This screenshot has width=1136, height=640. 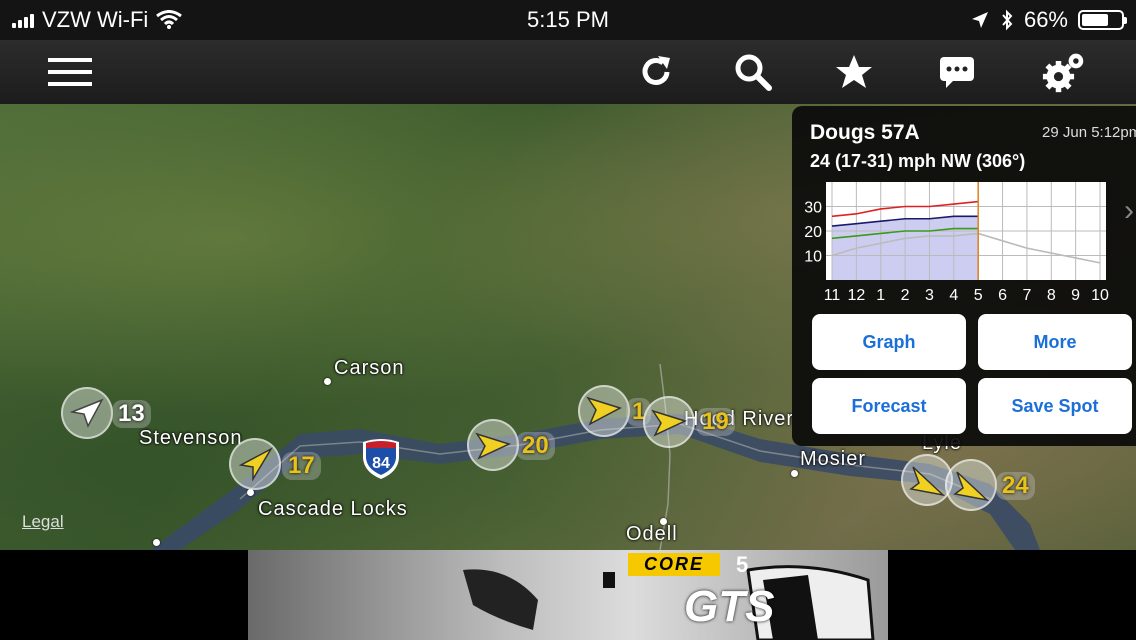 What do you see at coordinates (854, 72) in the screenshot?
I see `star-icon` at bounding box center [854, 72].